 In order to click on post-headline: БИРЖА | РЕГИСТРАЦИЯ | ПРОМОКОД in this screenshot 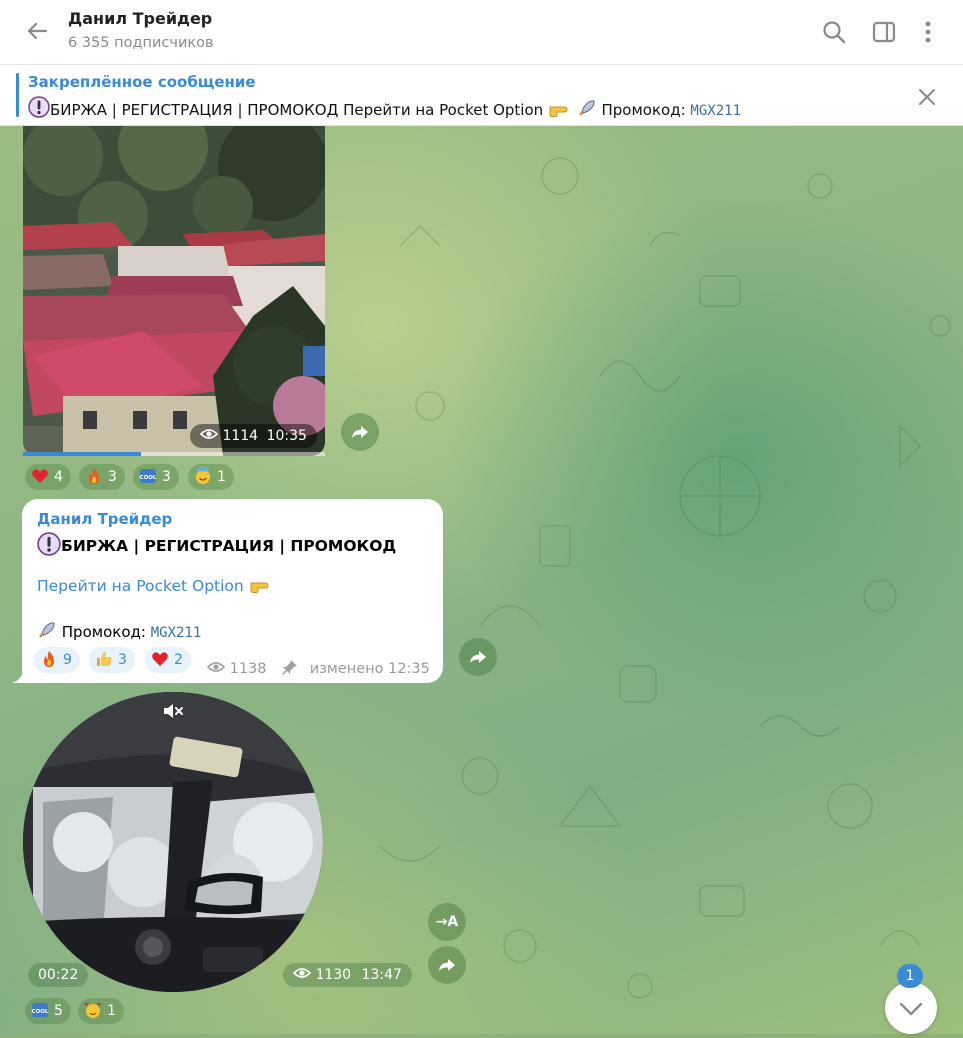, I will do `click(216, 544)`.